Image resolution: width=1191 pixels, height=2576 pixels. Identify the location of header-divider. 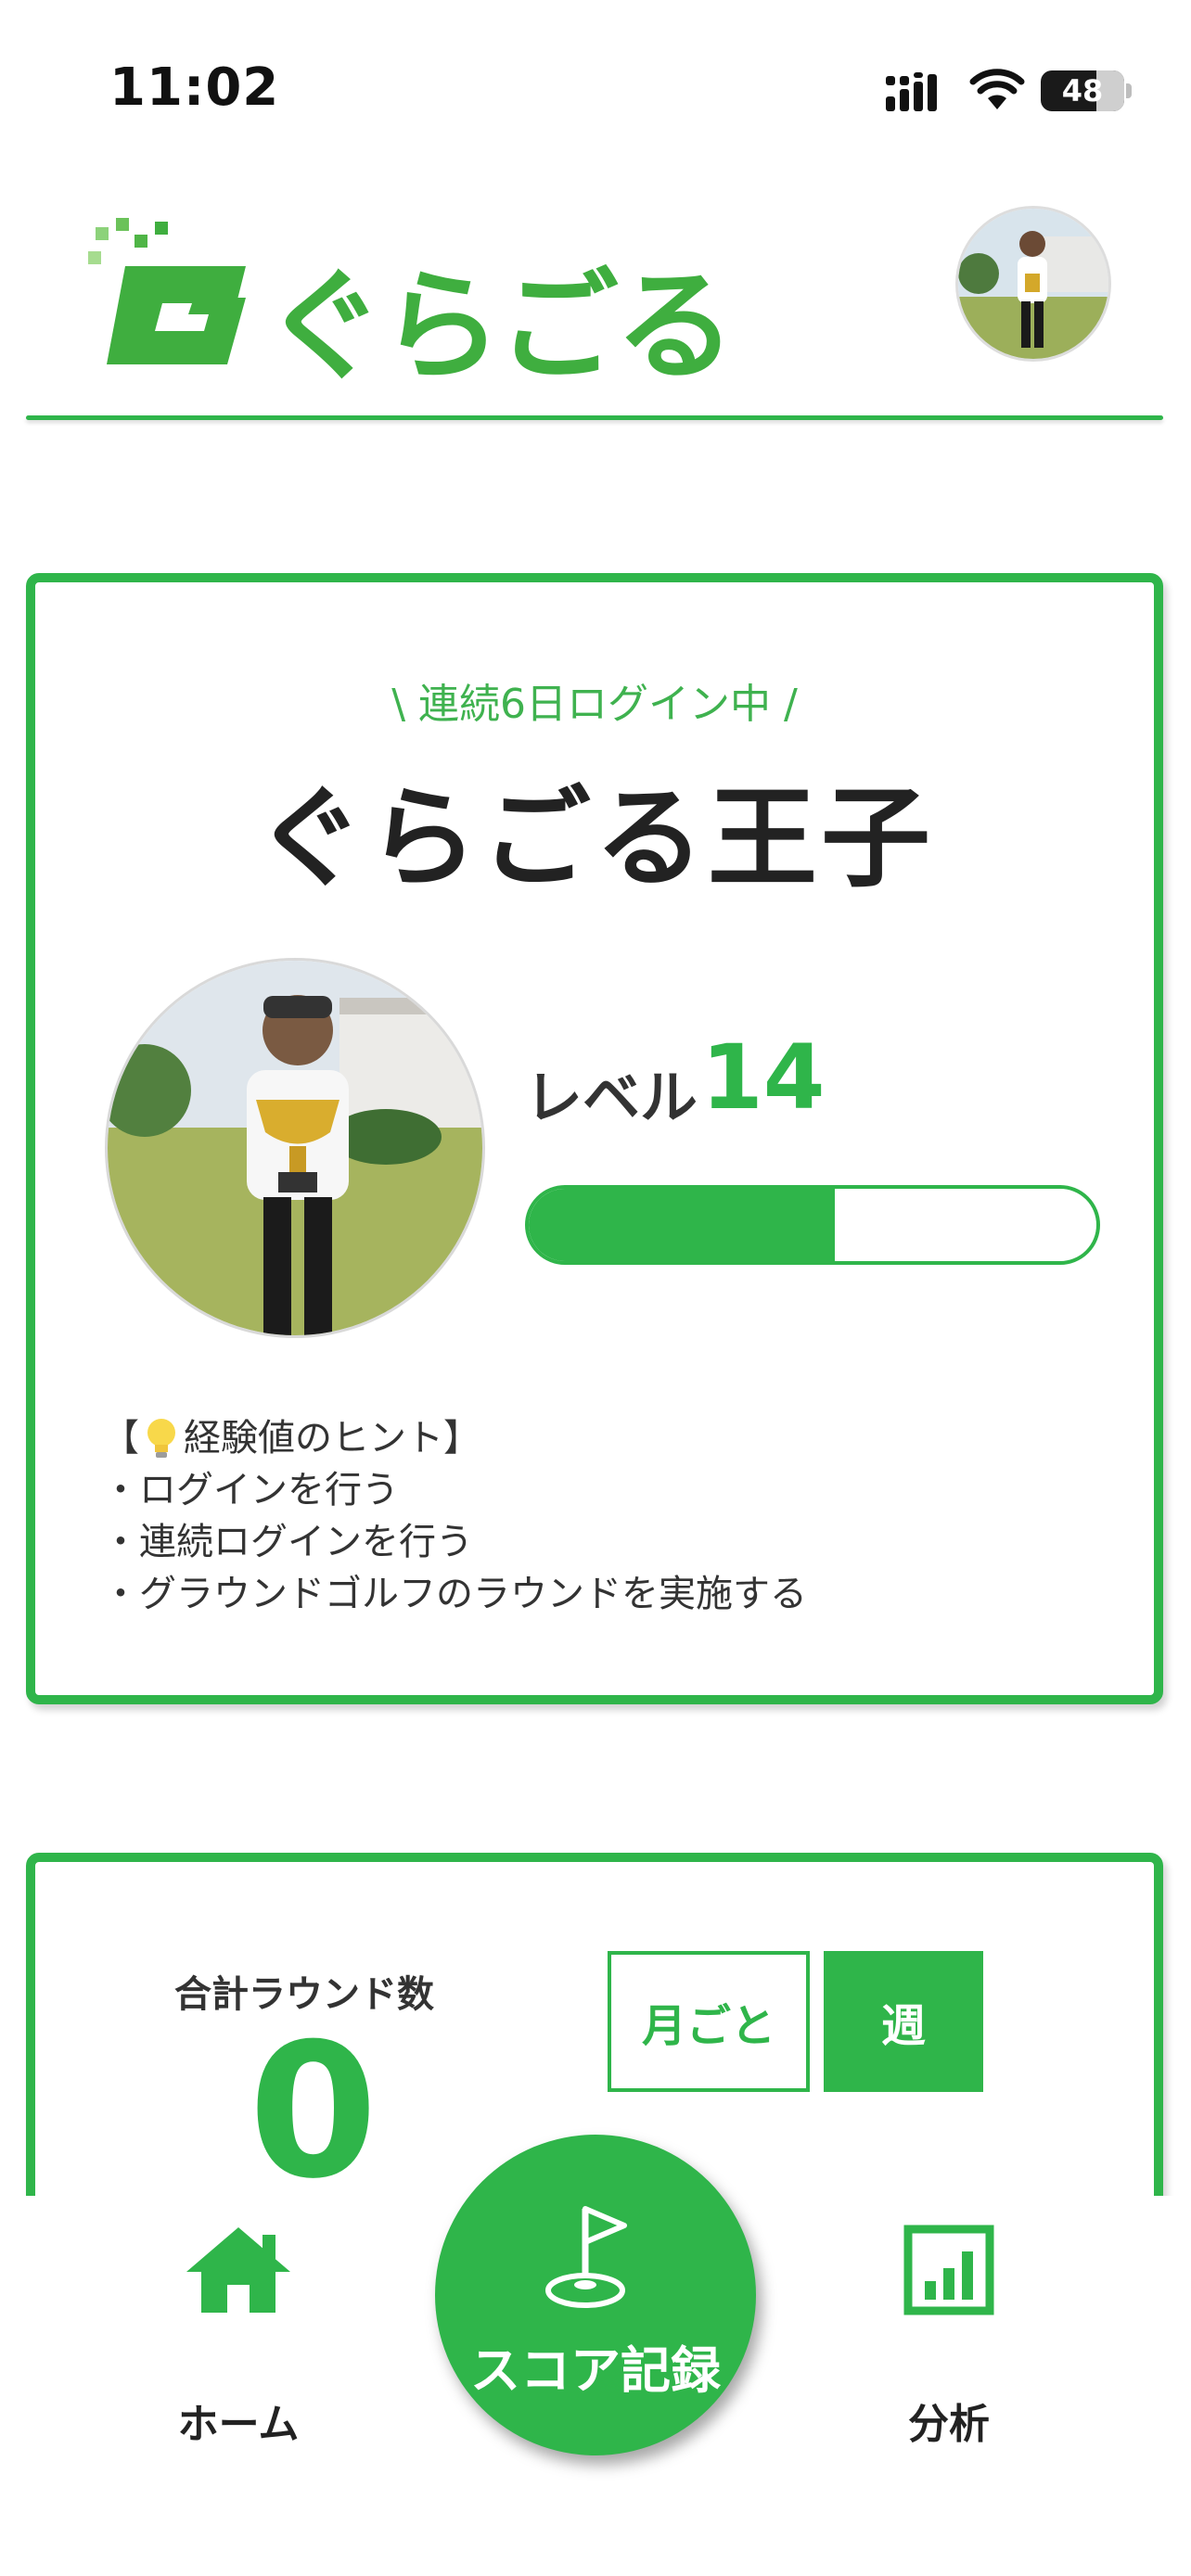
(594, 418).